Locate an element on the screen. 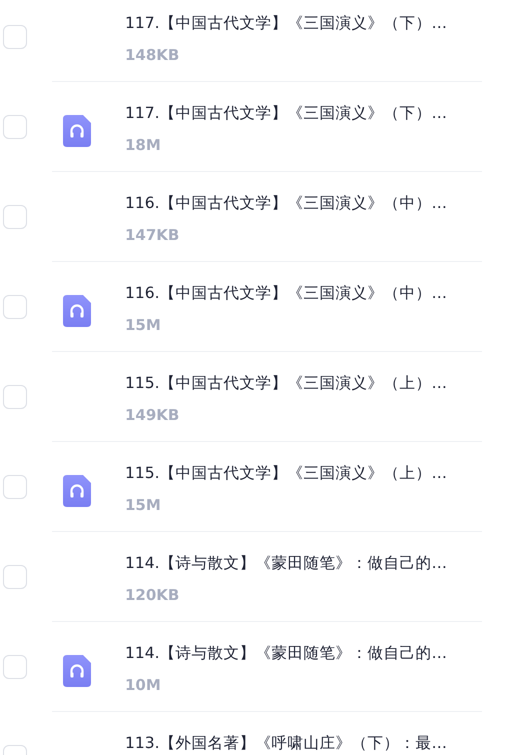  file-size: 10M is located at coordinates (143, 684).